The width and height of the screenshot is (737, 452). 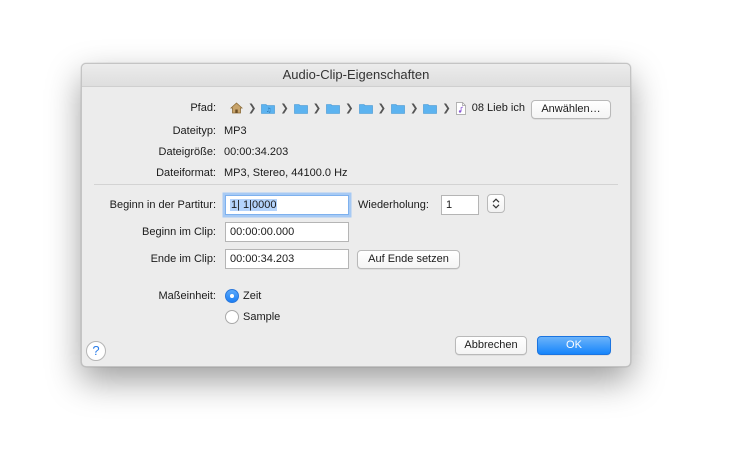 I want to click on clip-end-input: 00:00:34.203, so click(x=287, y=259).